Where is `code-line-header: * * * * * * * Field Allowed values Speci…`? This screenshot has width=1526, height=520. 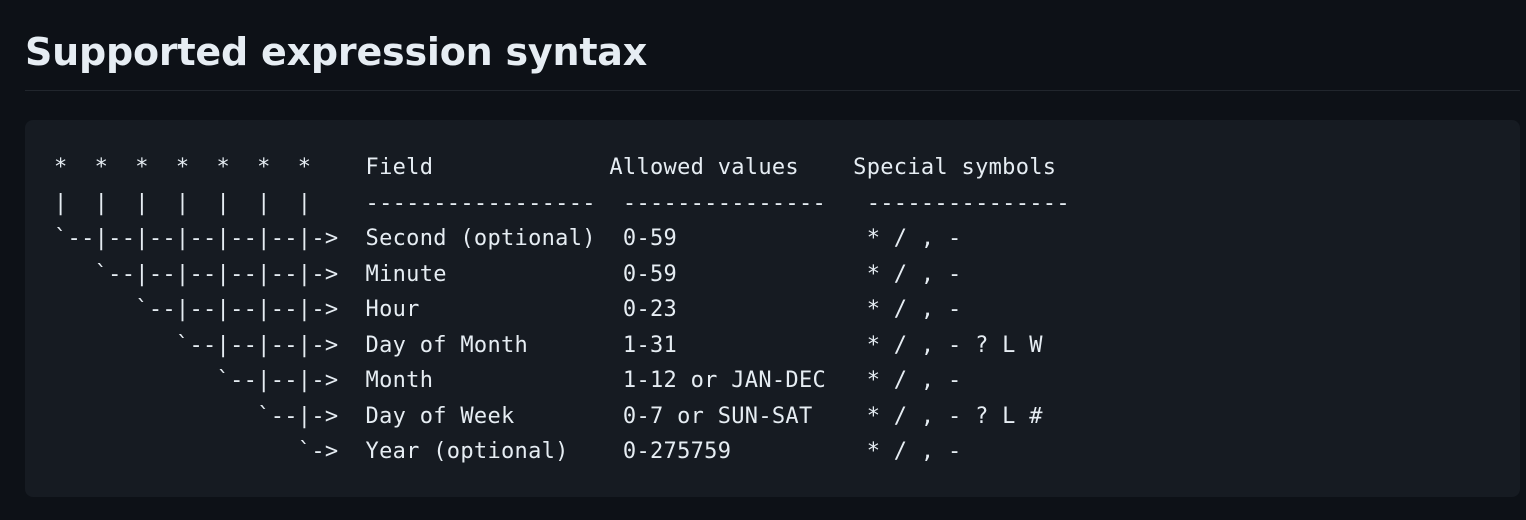
code-line-header: * * * * * * * Field Allowed values Speci… is located at coordinates (555, 167).